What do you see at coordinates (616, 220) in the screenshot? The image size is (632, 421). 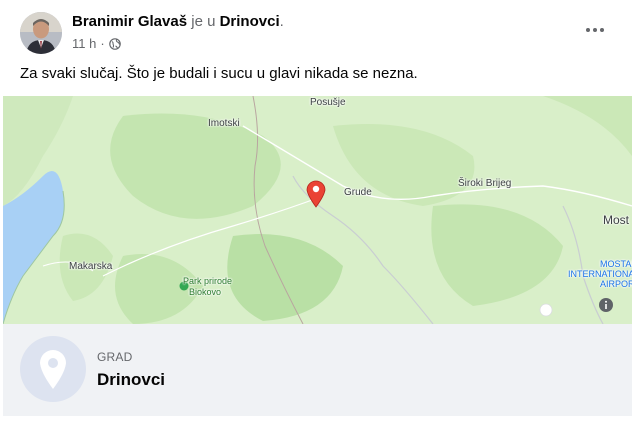 I see `map-label-mostar: Most` at bounding box center [616, 220].